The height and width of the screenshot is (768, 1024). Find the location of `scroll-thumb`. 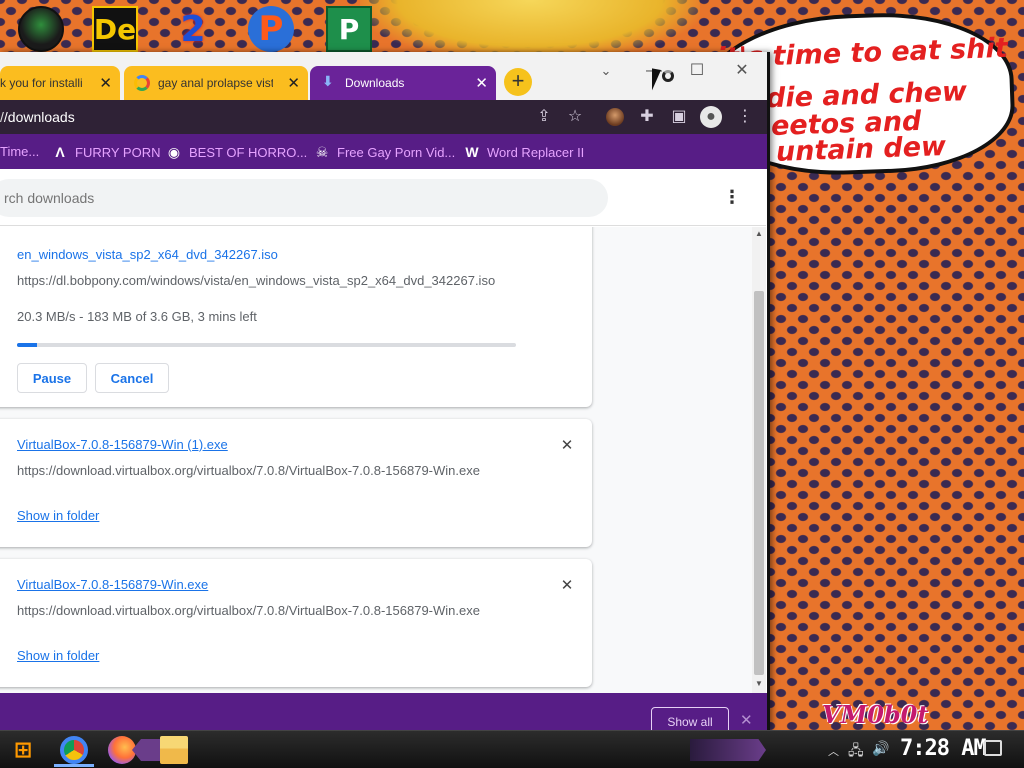

scroll-thumb is located at coordinates (759, 483).